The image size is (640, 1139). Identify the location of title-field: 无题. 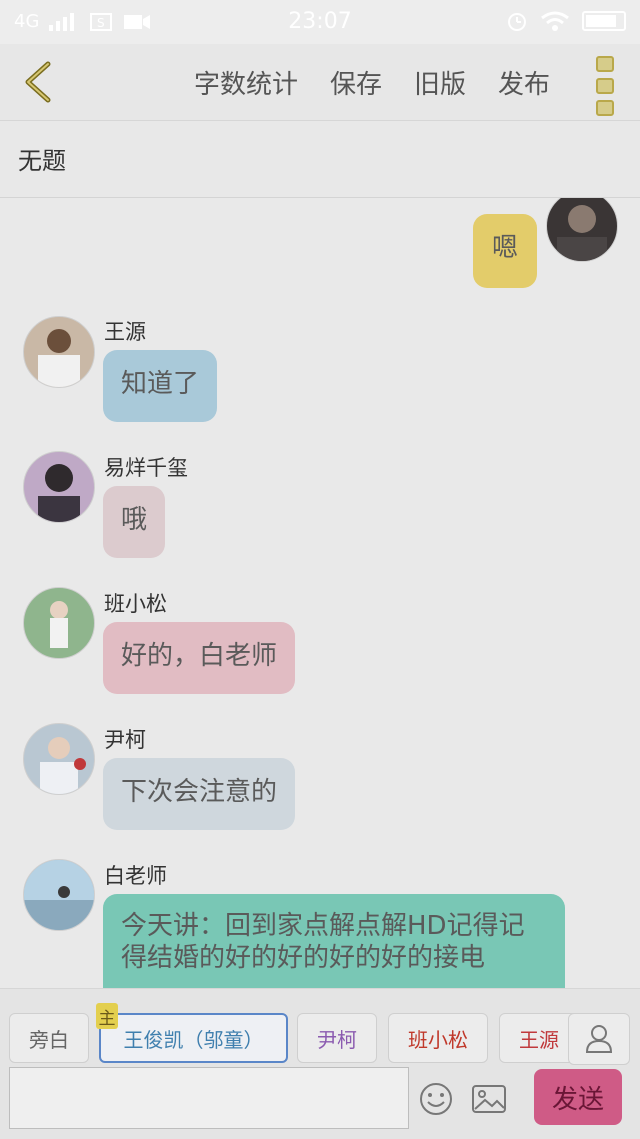
(320, 159).